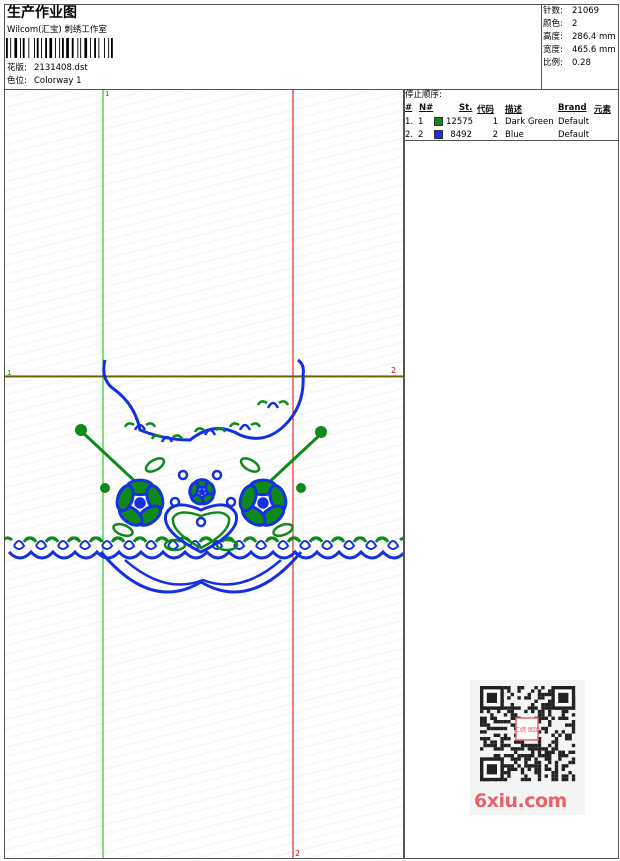  What do you see at coordinates (421, 135) in the screenshot?
I see `row-n: 2` at bounding box center [421, 135].